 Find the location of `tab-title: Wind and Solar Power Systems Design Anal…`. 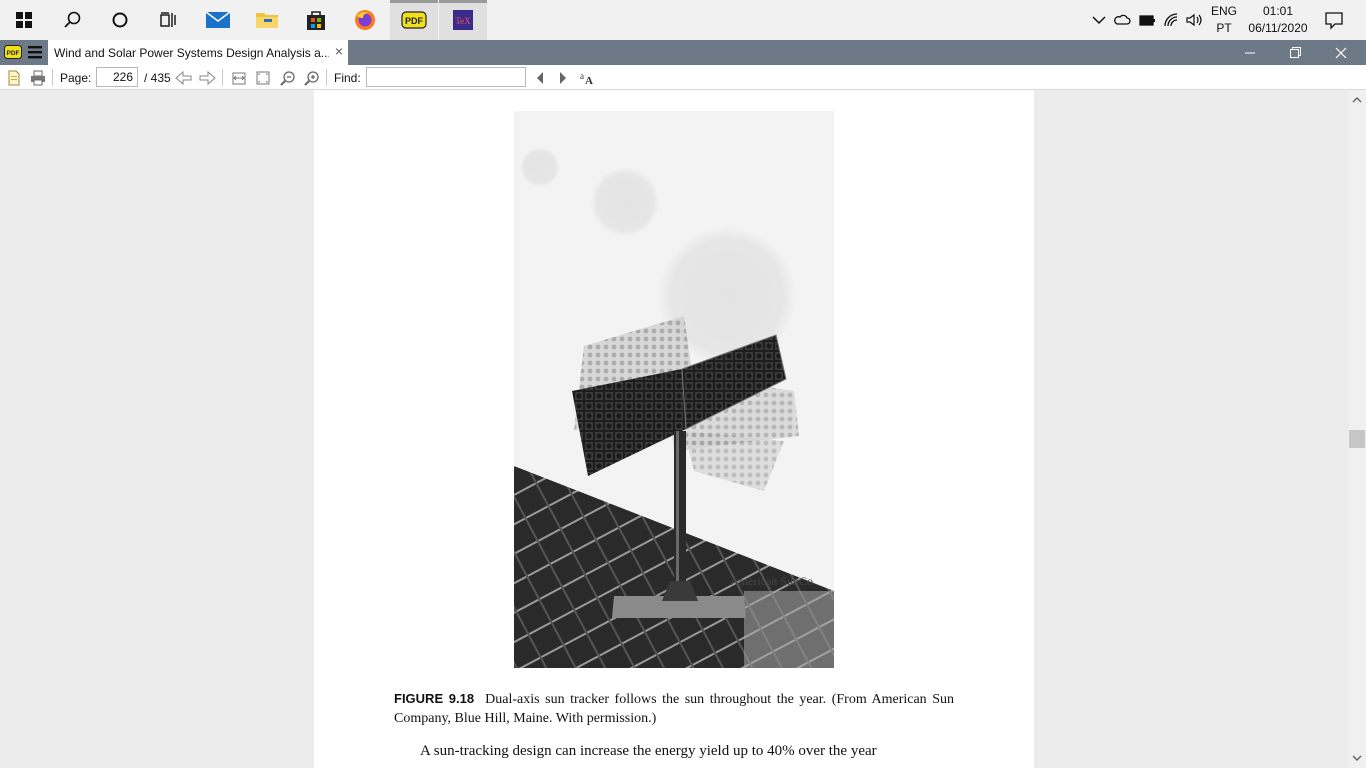

tab-title: Wind and Solar Power Systems Design Anal… is located at coordinates (191, 52).